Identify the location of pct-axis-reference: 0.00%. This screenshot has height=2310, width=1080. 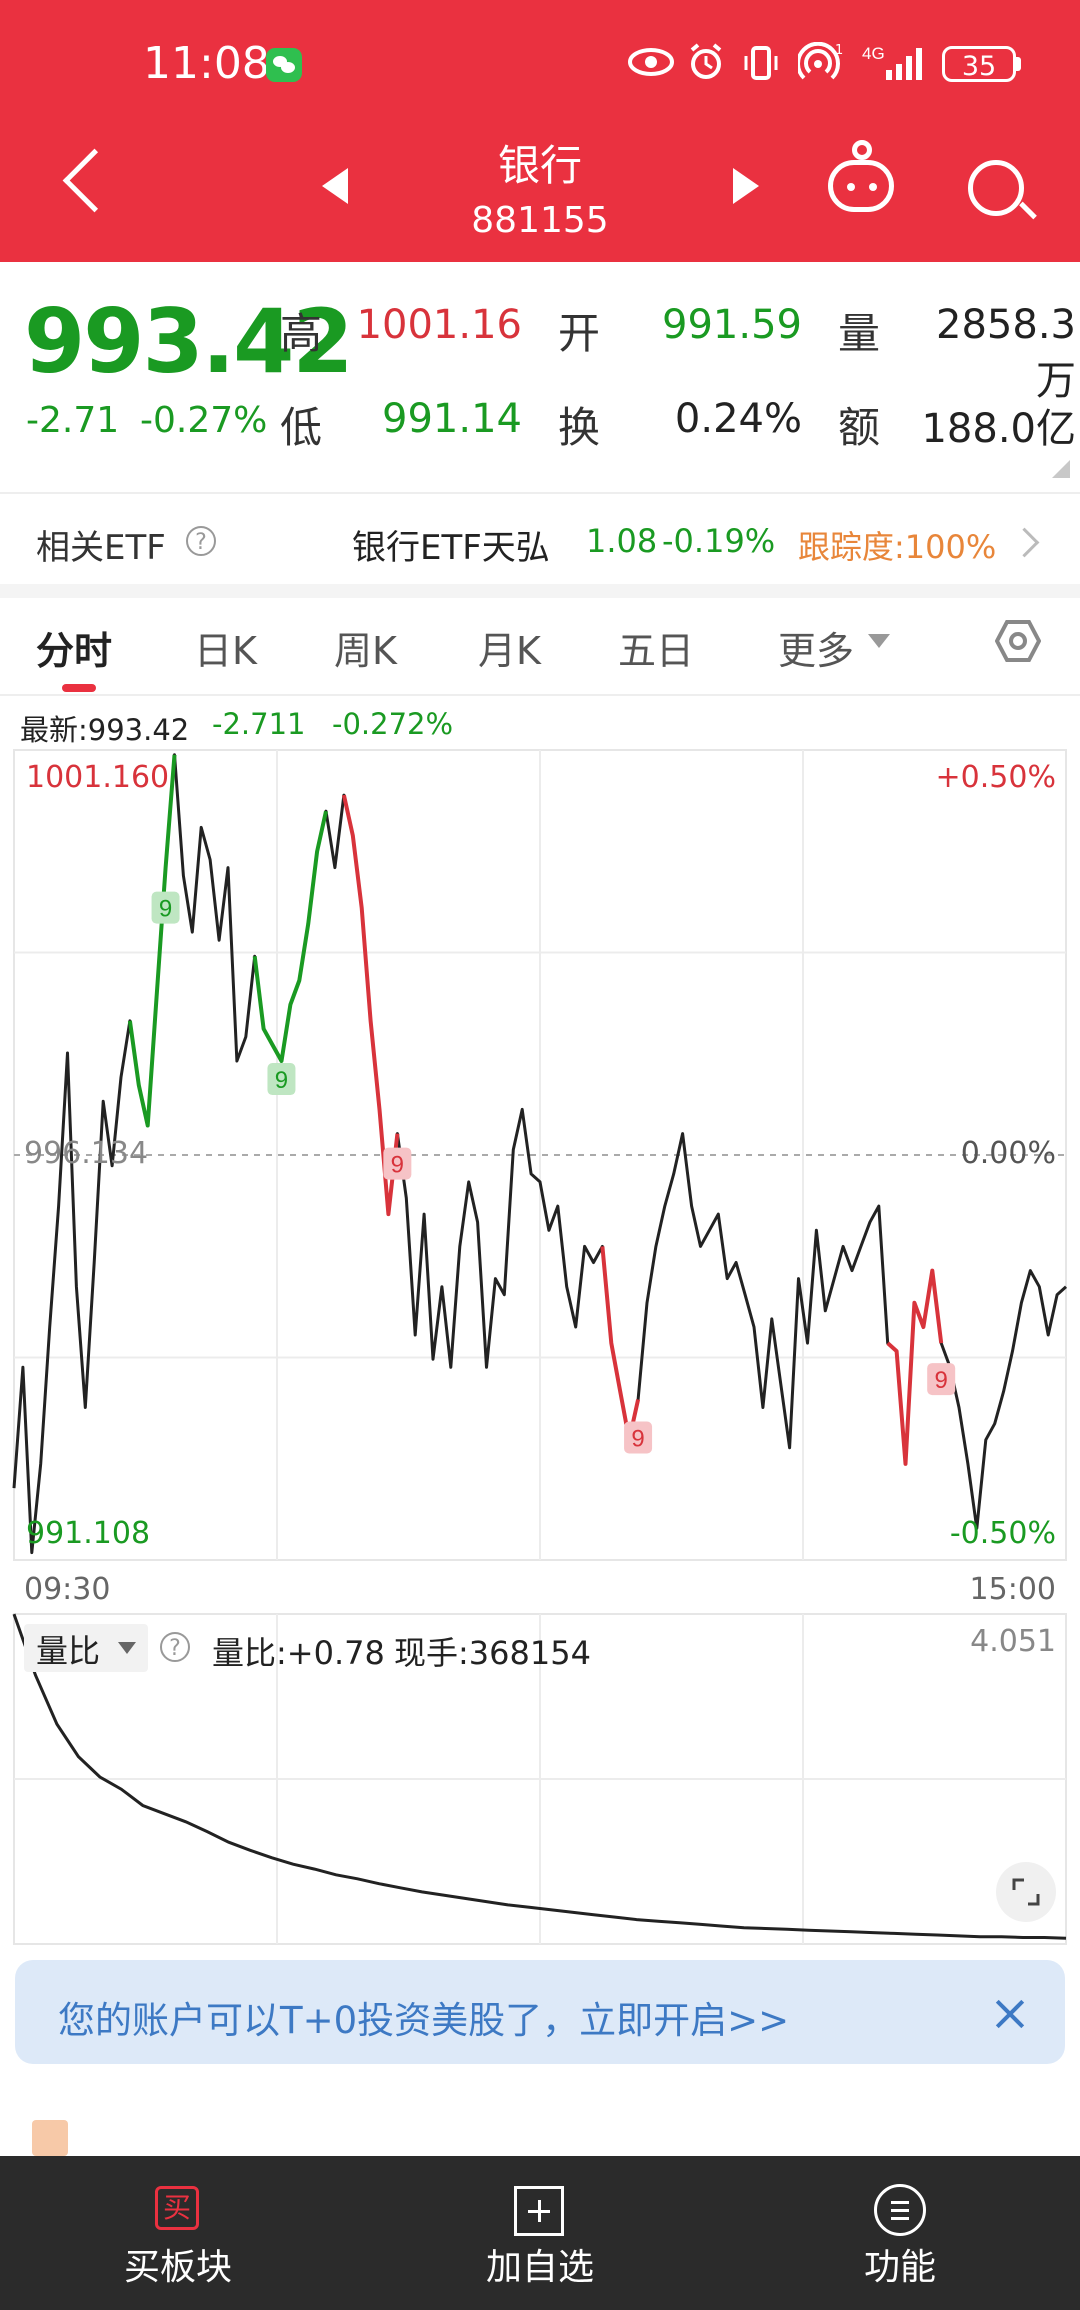
(1008, 1153).